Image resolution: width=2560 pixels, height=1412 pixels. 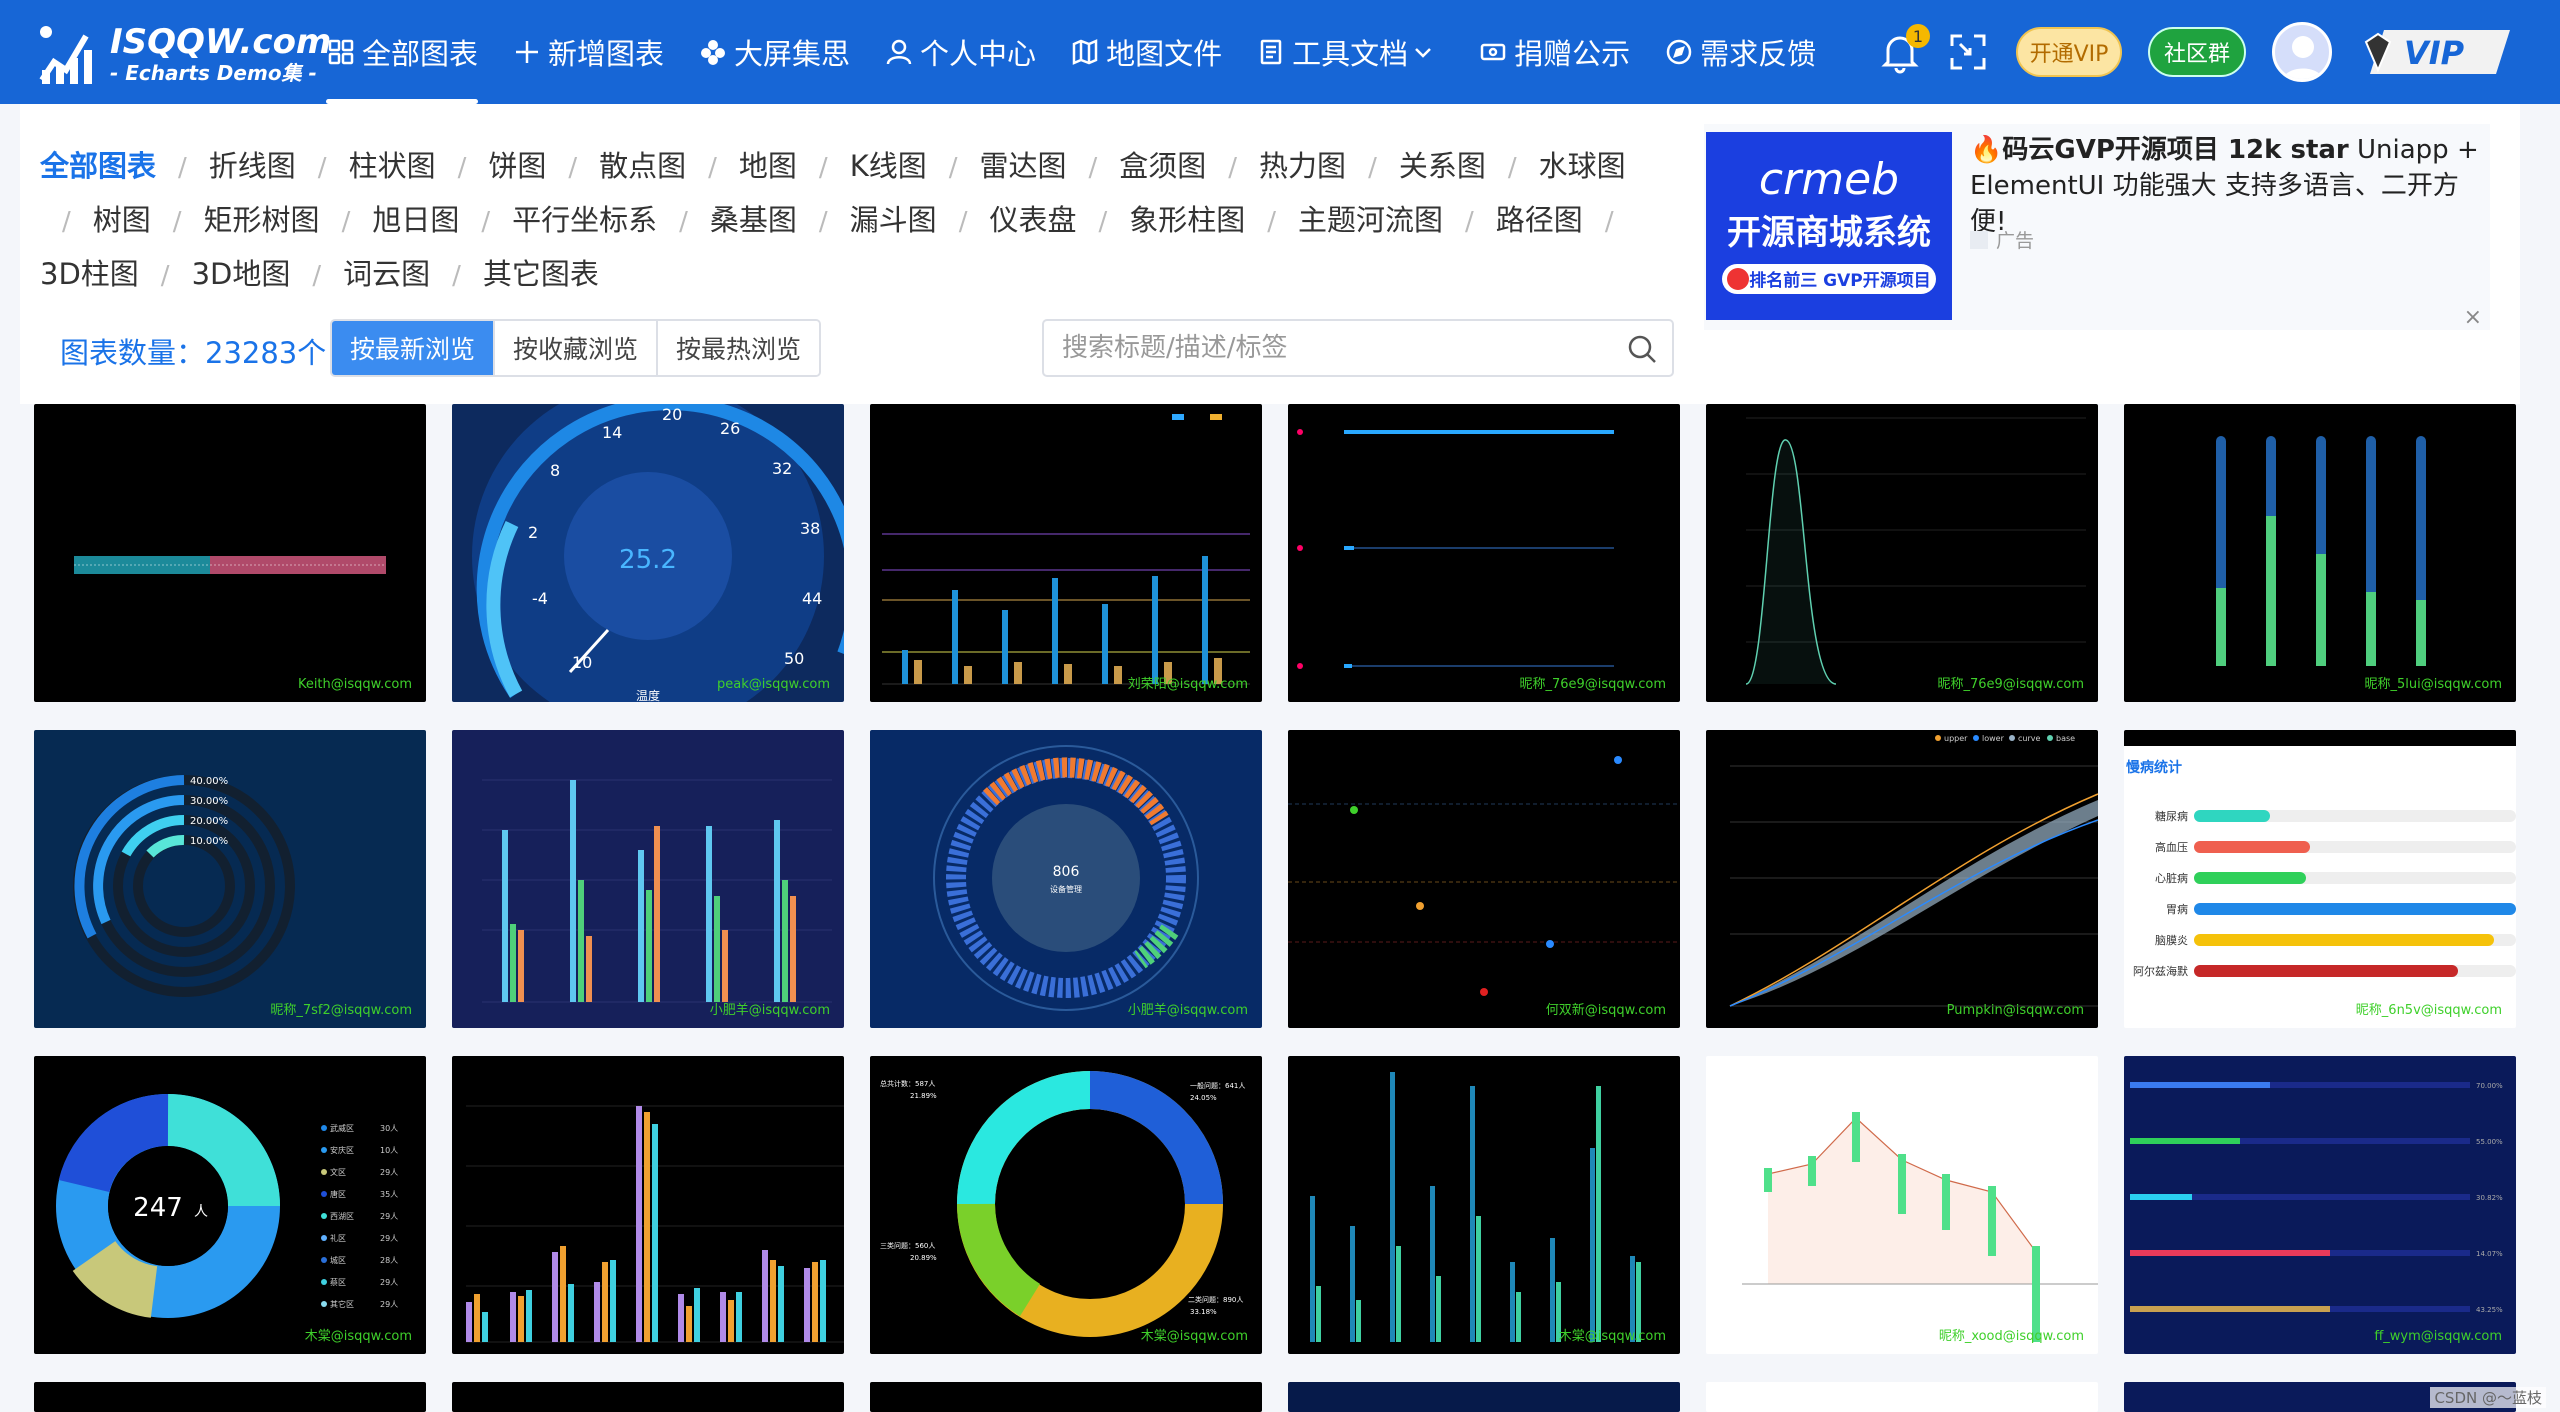 What do you see at coordinates (1423, 52) in the screenshot?
I see `chevron-down-icon` at bounding box center [1423, 52].